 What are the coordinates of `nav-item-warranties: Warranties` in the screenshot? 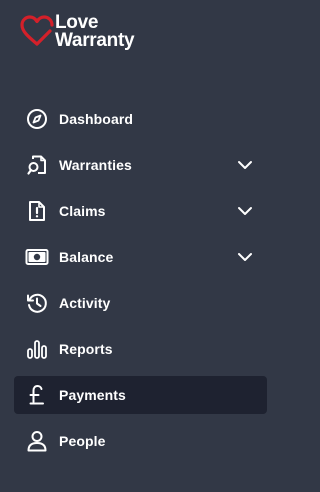 It's located at (140, 165).